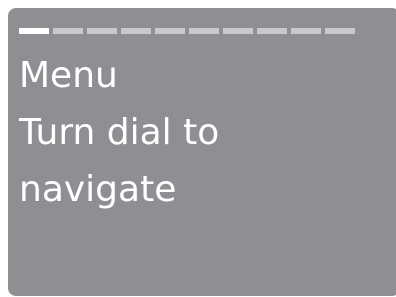 Image resolution: width=396 pixels, height=297 pixels. What do you see at coordinates (68, 75) in the screenshot?
I see `menu-title: Menu` at bounding box center [68, 75].